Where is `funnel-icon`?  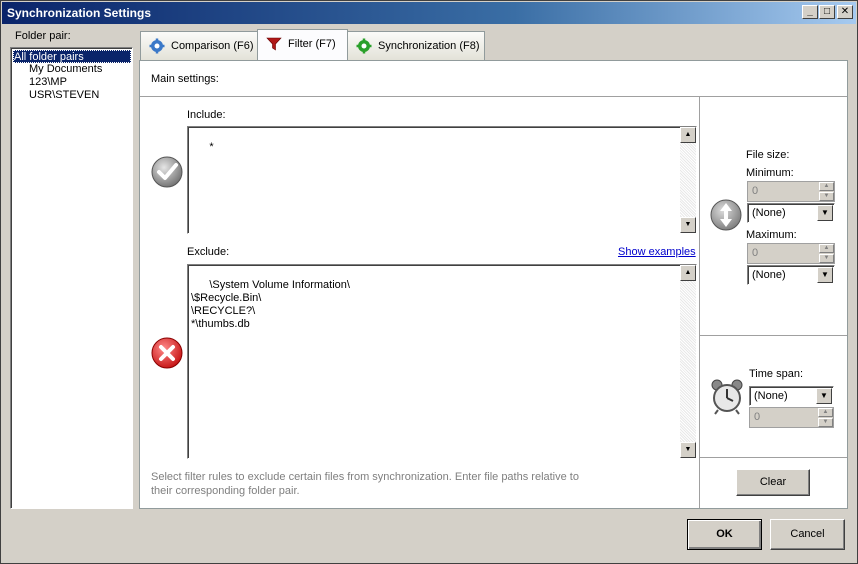 funnel-icon is located at coordinates (274, 44).